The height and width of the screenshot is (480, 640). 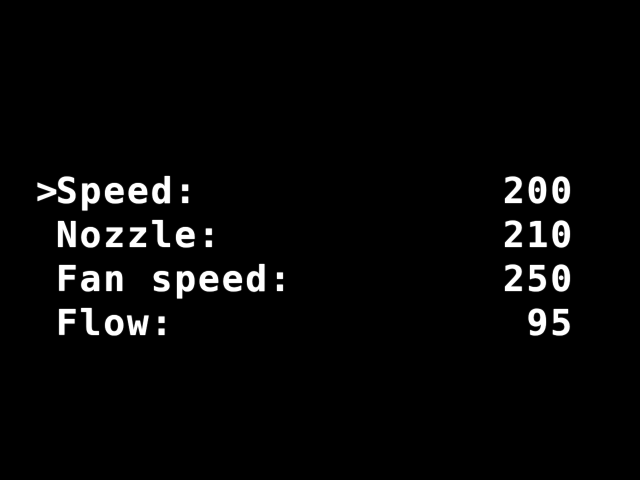 What do you see at coordinates (127, 191) in the screenshot?
I see `menu-item-label: Speed:` at bounding box center [127, 191].